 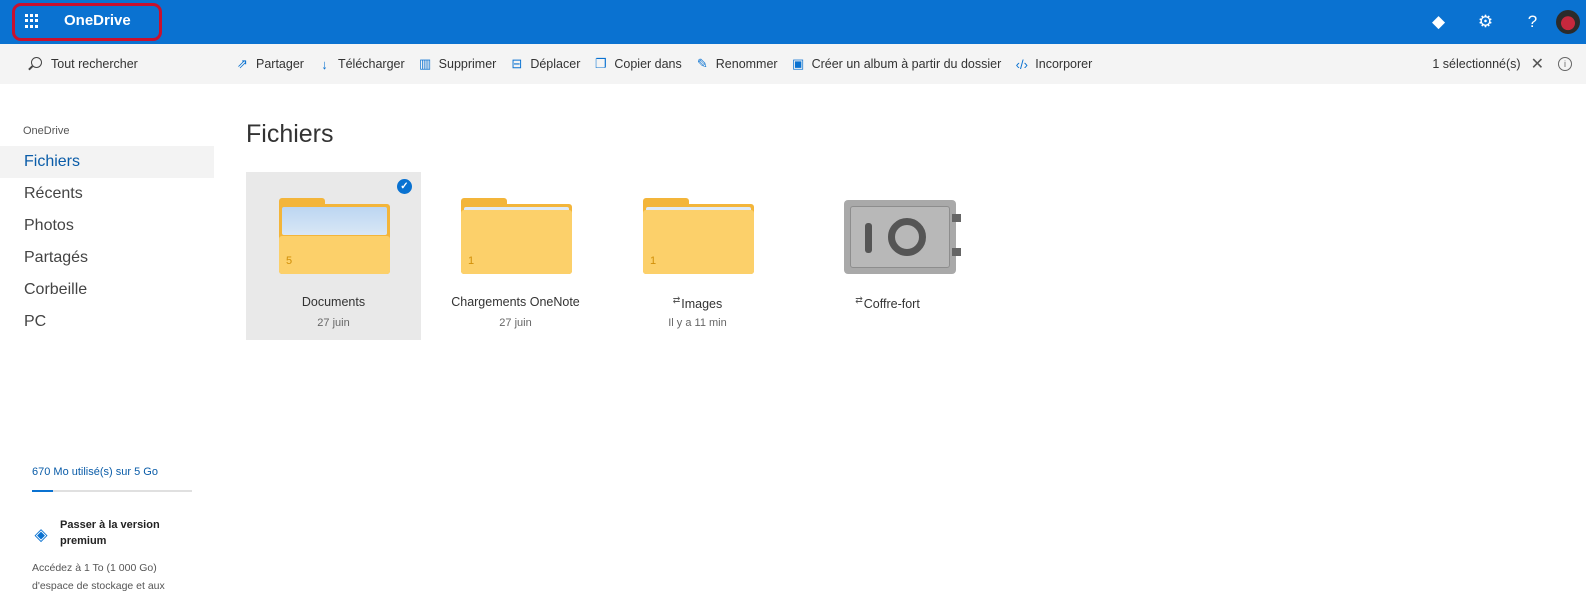 I want to click on folder-name-row: ⇄Images, so click(x=697, y=303).